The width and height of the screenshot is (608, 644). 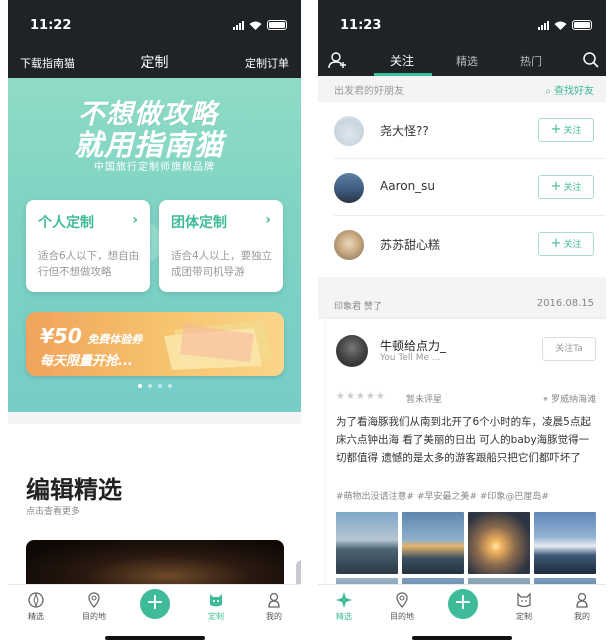 What do you see at coordinates (413, 345) in the screenshot?
I see `post-author: 牛顿给点力_` at bounding box center [413, 345].